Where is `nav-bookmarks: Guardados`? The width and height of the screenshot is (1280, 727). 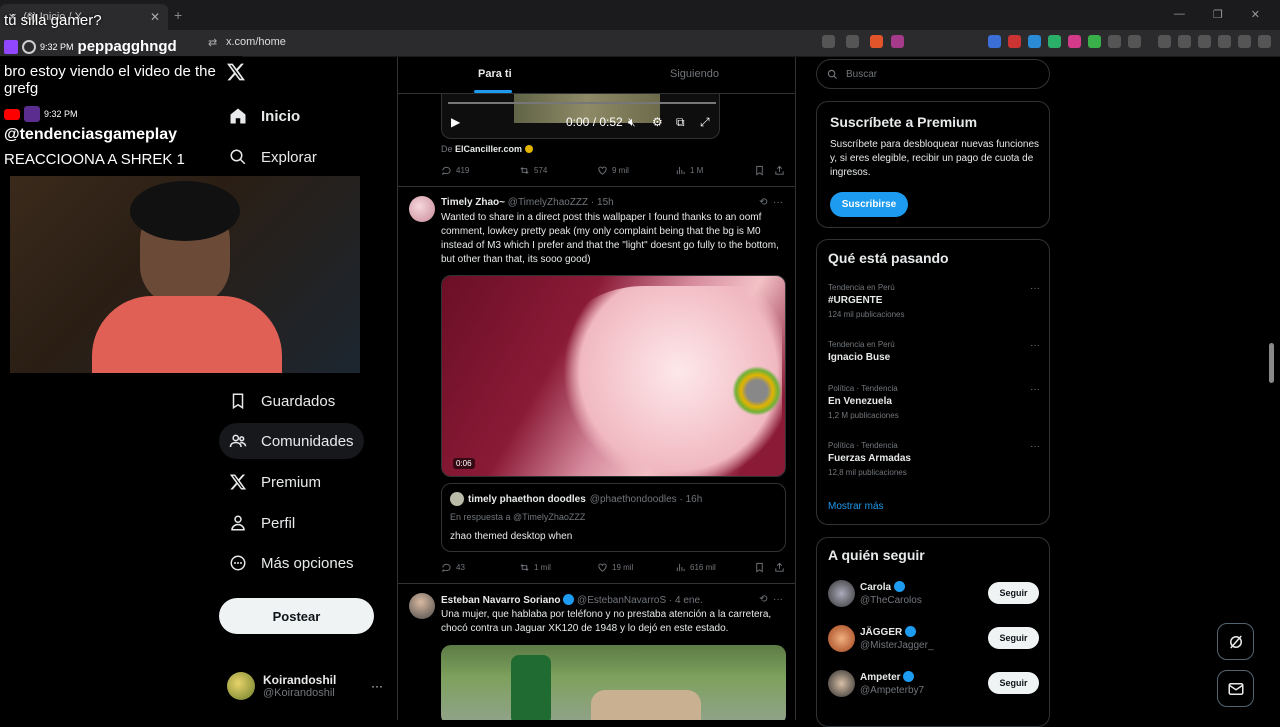 nav-bookmarks: Guardados is located at coordinates (282, 401).